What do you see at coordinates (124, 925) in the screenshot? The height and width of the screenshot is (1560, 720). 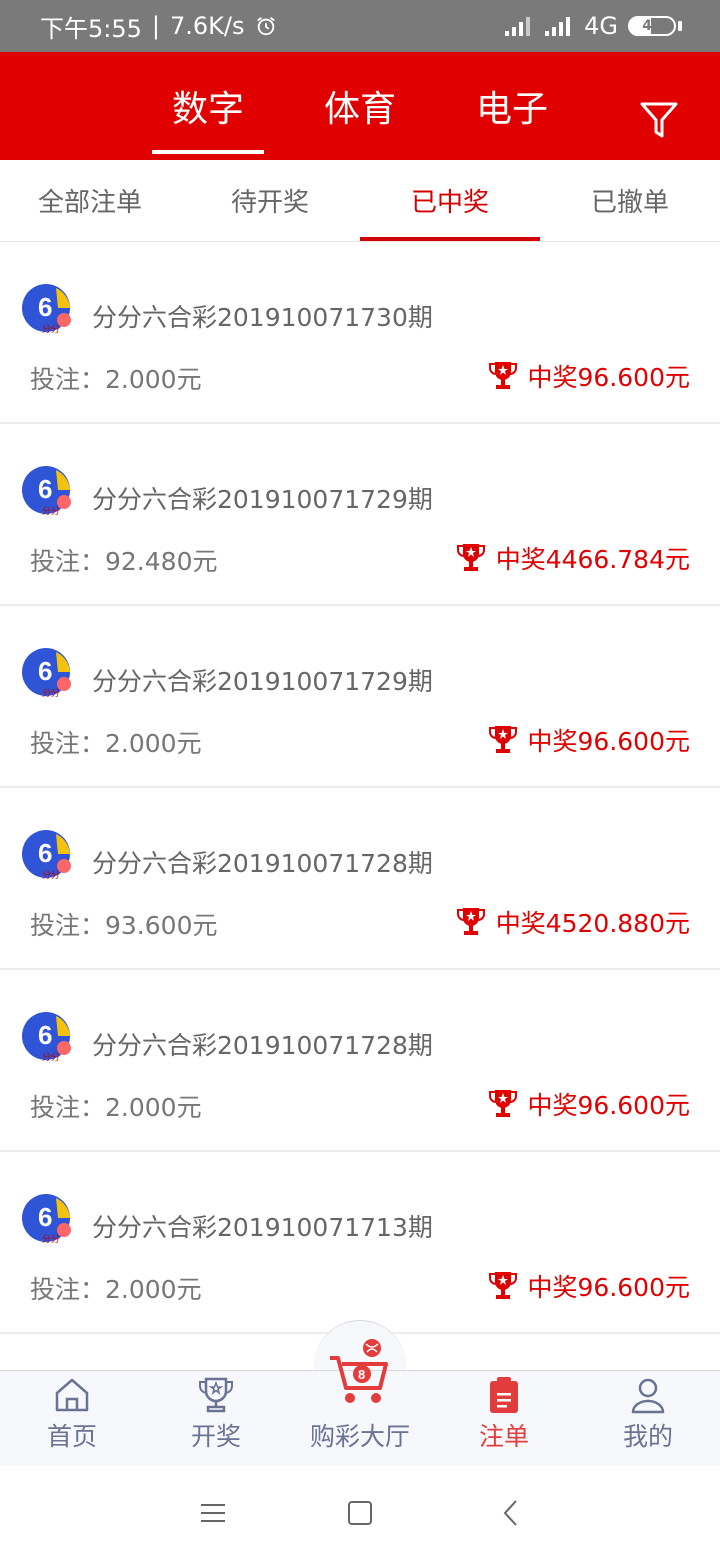 I see `bet-amount: 投注：93.600元` at bounding box center [124, 925].